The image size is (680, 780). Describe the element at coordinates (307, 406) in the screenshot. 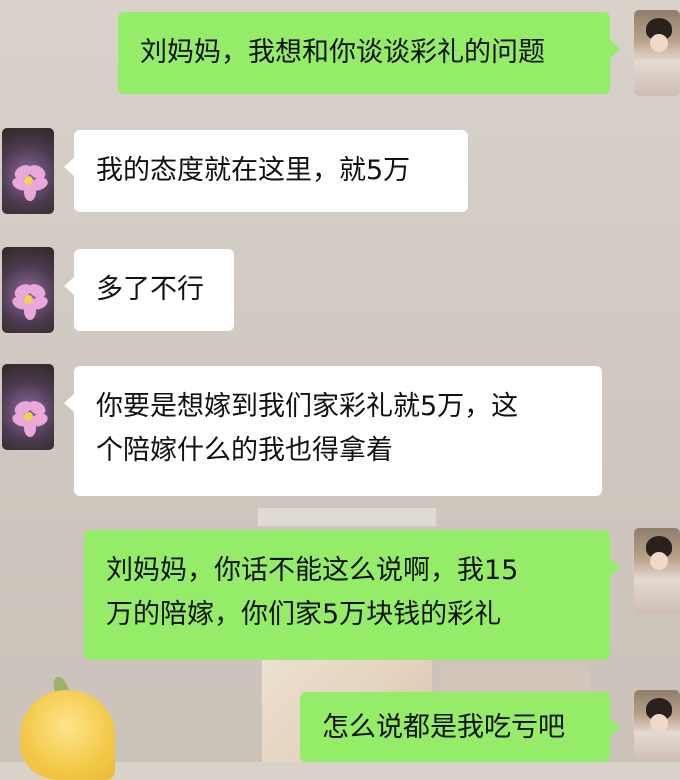

I see `message-text-line-1: 你要是想嫁到我们家彩礼就5万，这` at that location.